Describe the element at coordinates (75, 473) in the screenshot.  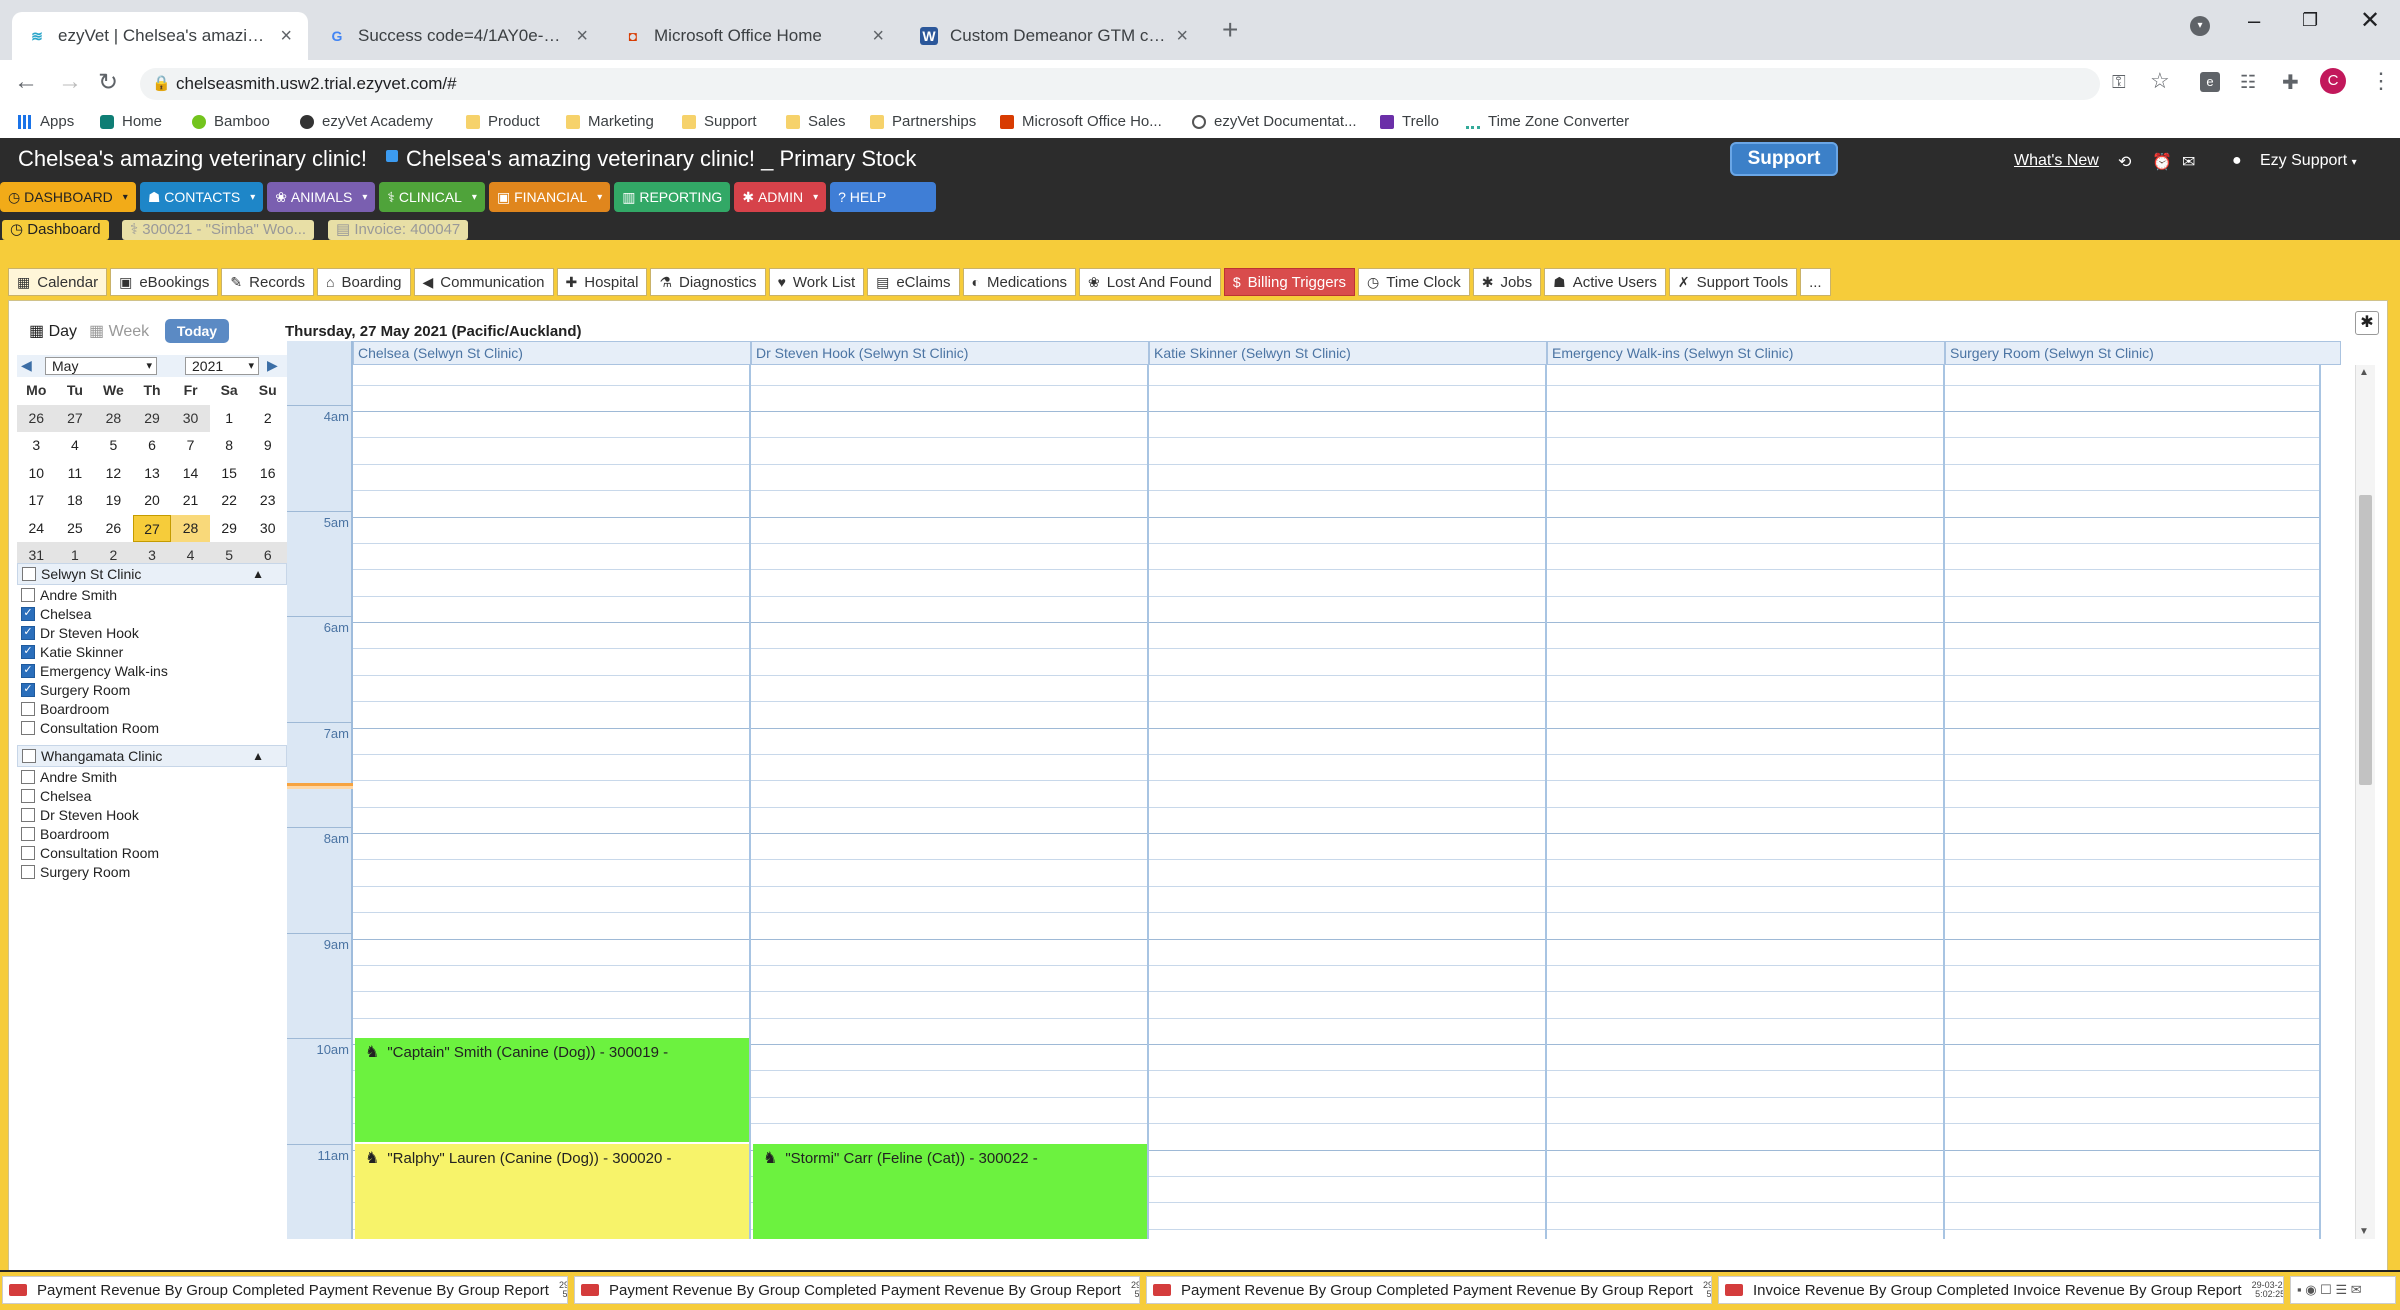
I see `calendar-day: 11` at that location.